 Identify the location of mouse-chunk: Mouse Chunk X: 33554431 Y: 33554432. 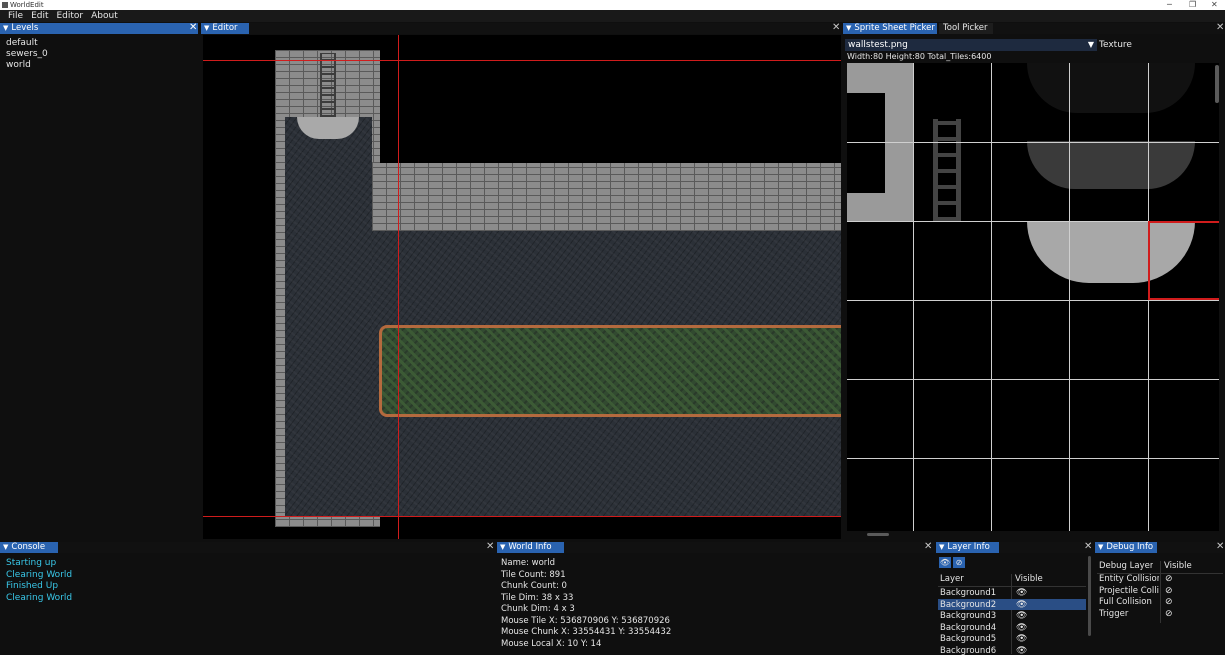
(586, 632).